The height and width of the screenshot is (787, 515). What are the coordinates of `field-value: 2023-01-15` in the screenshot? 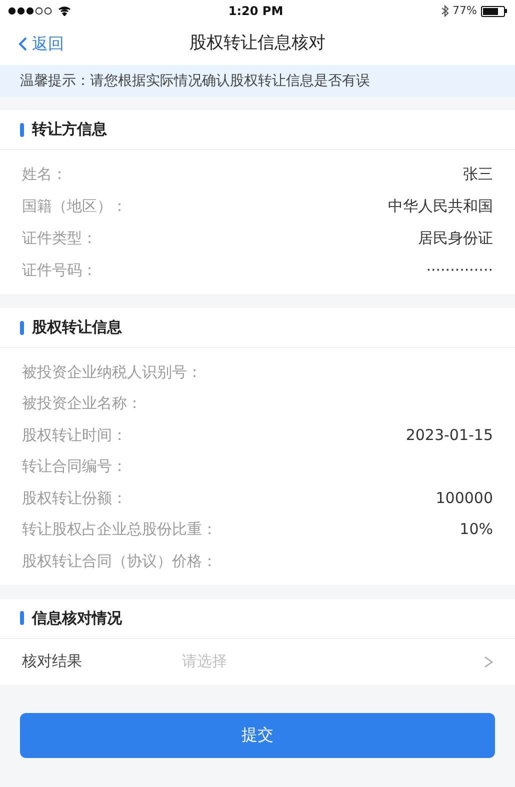 It's located at (449, 435).